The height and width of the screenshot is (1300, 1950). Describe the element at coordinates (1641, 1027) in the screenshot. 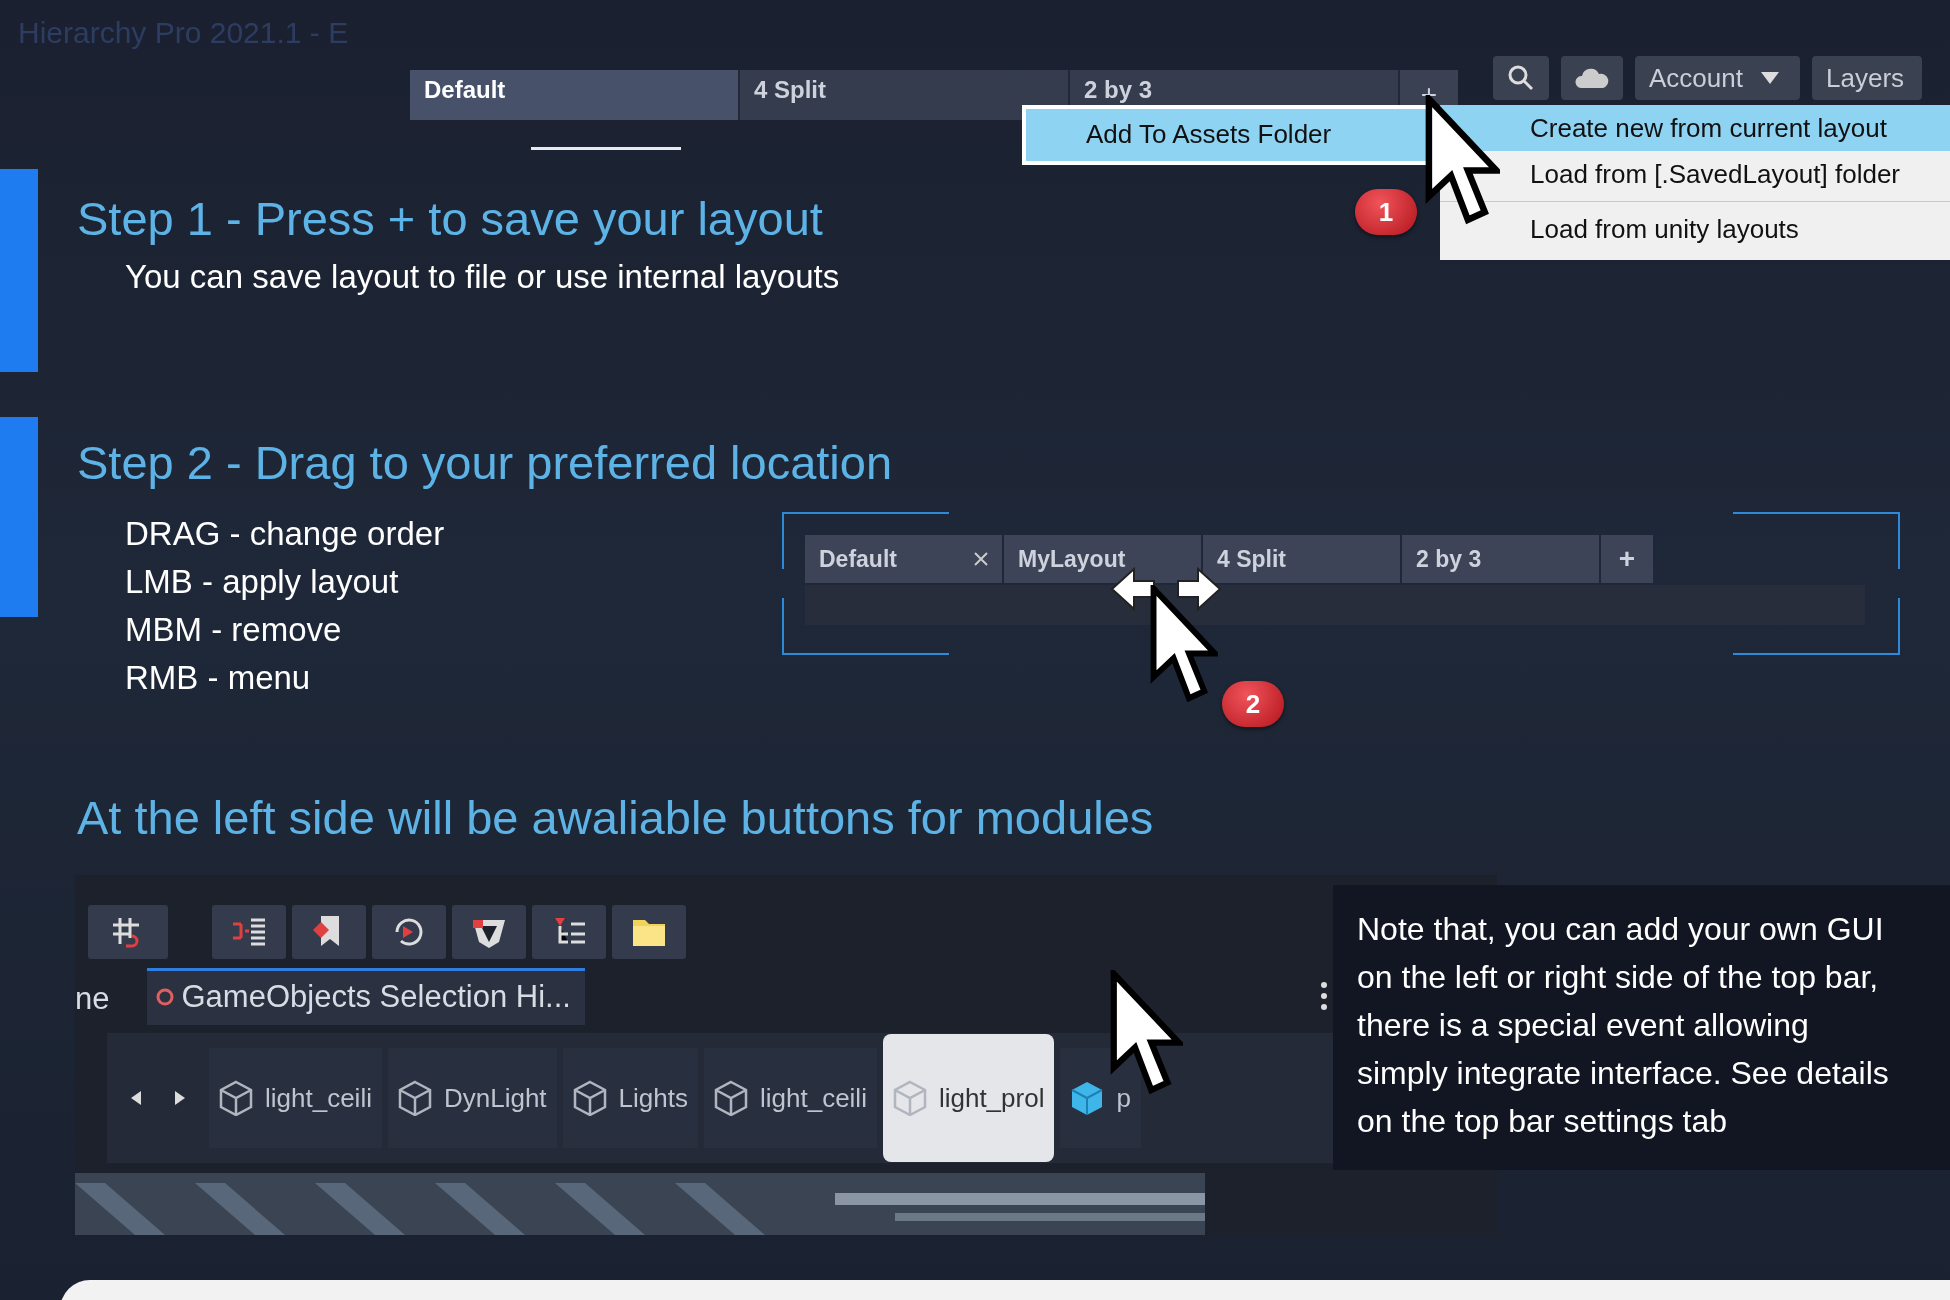

I see `note-text: Note that, you can add your own GUI on the left or right side of the top bar, there is a special event allowing simply integrate interface. See details on the top bar settings tab` at that location.